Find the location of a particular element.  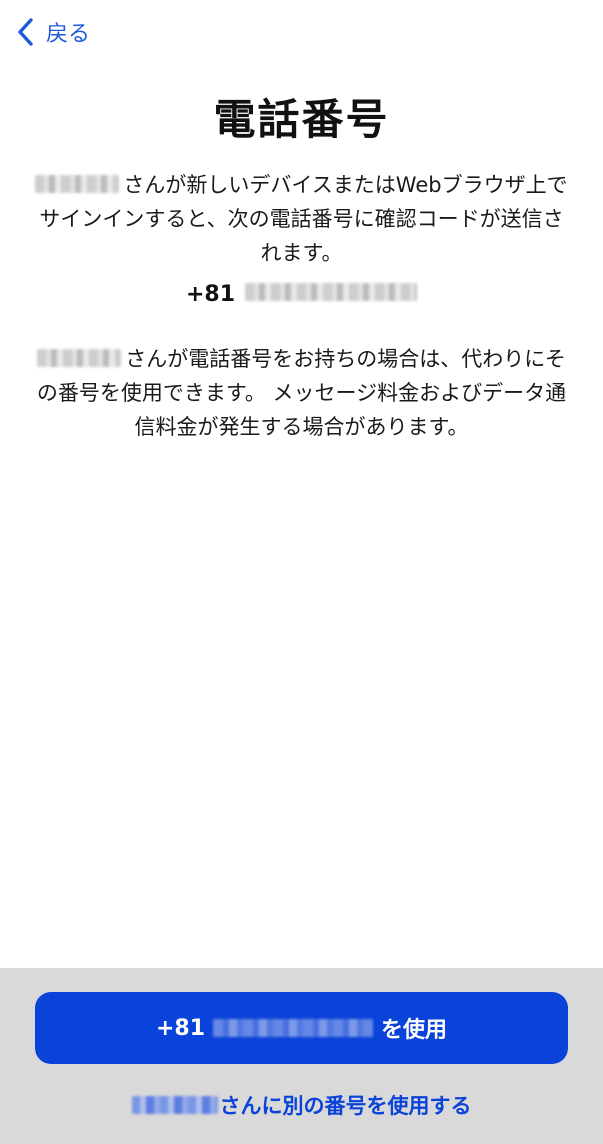

use-different-number-link: さんに別の番号を使用する is located at coordinates (301, 1105).